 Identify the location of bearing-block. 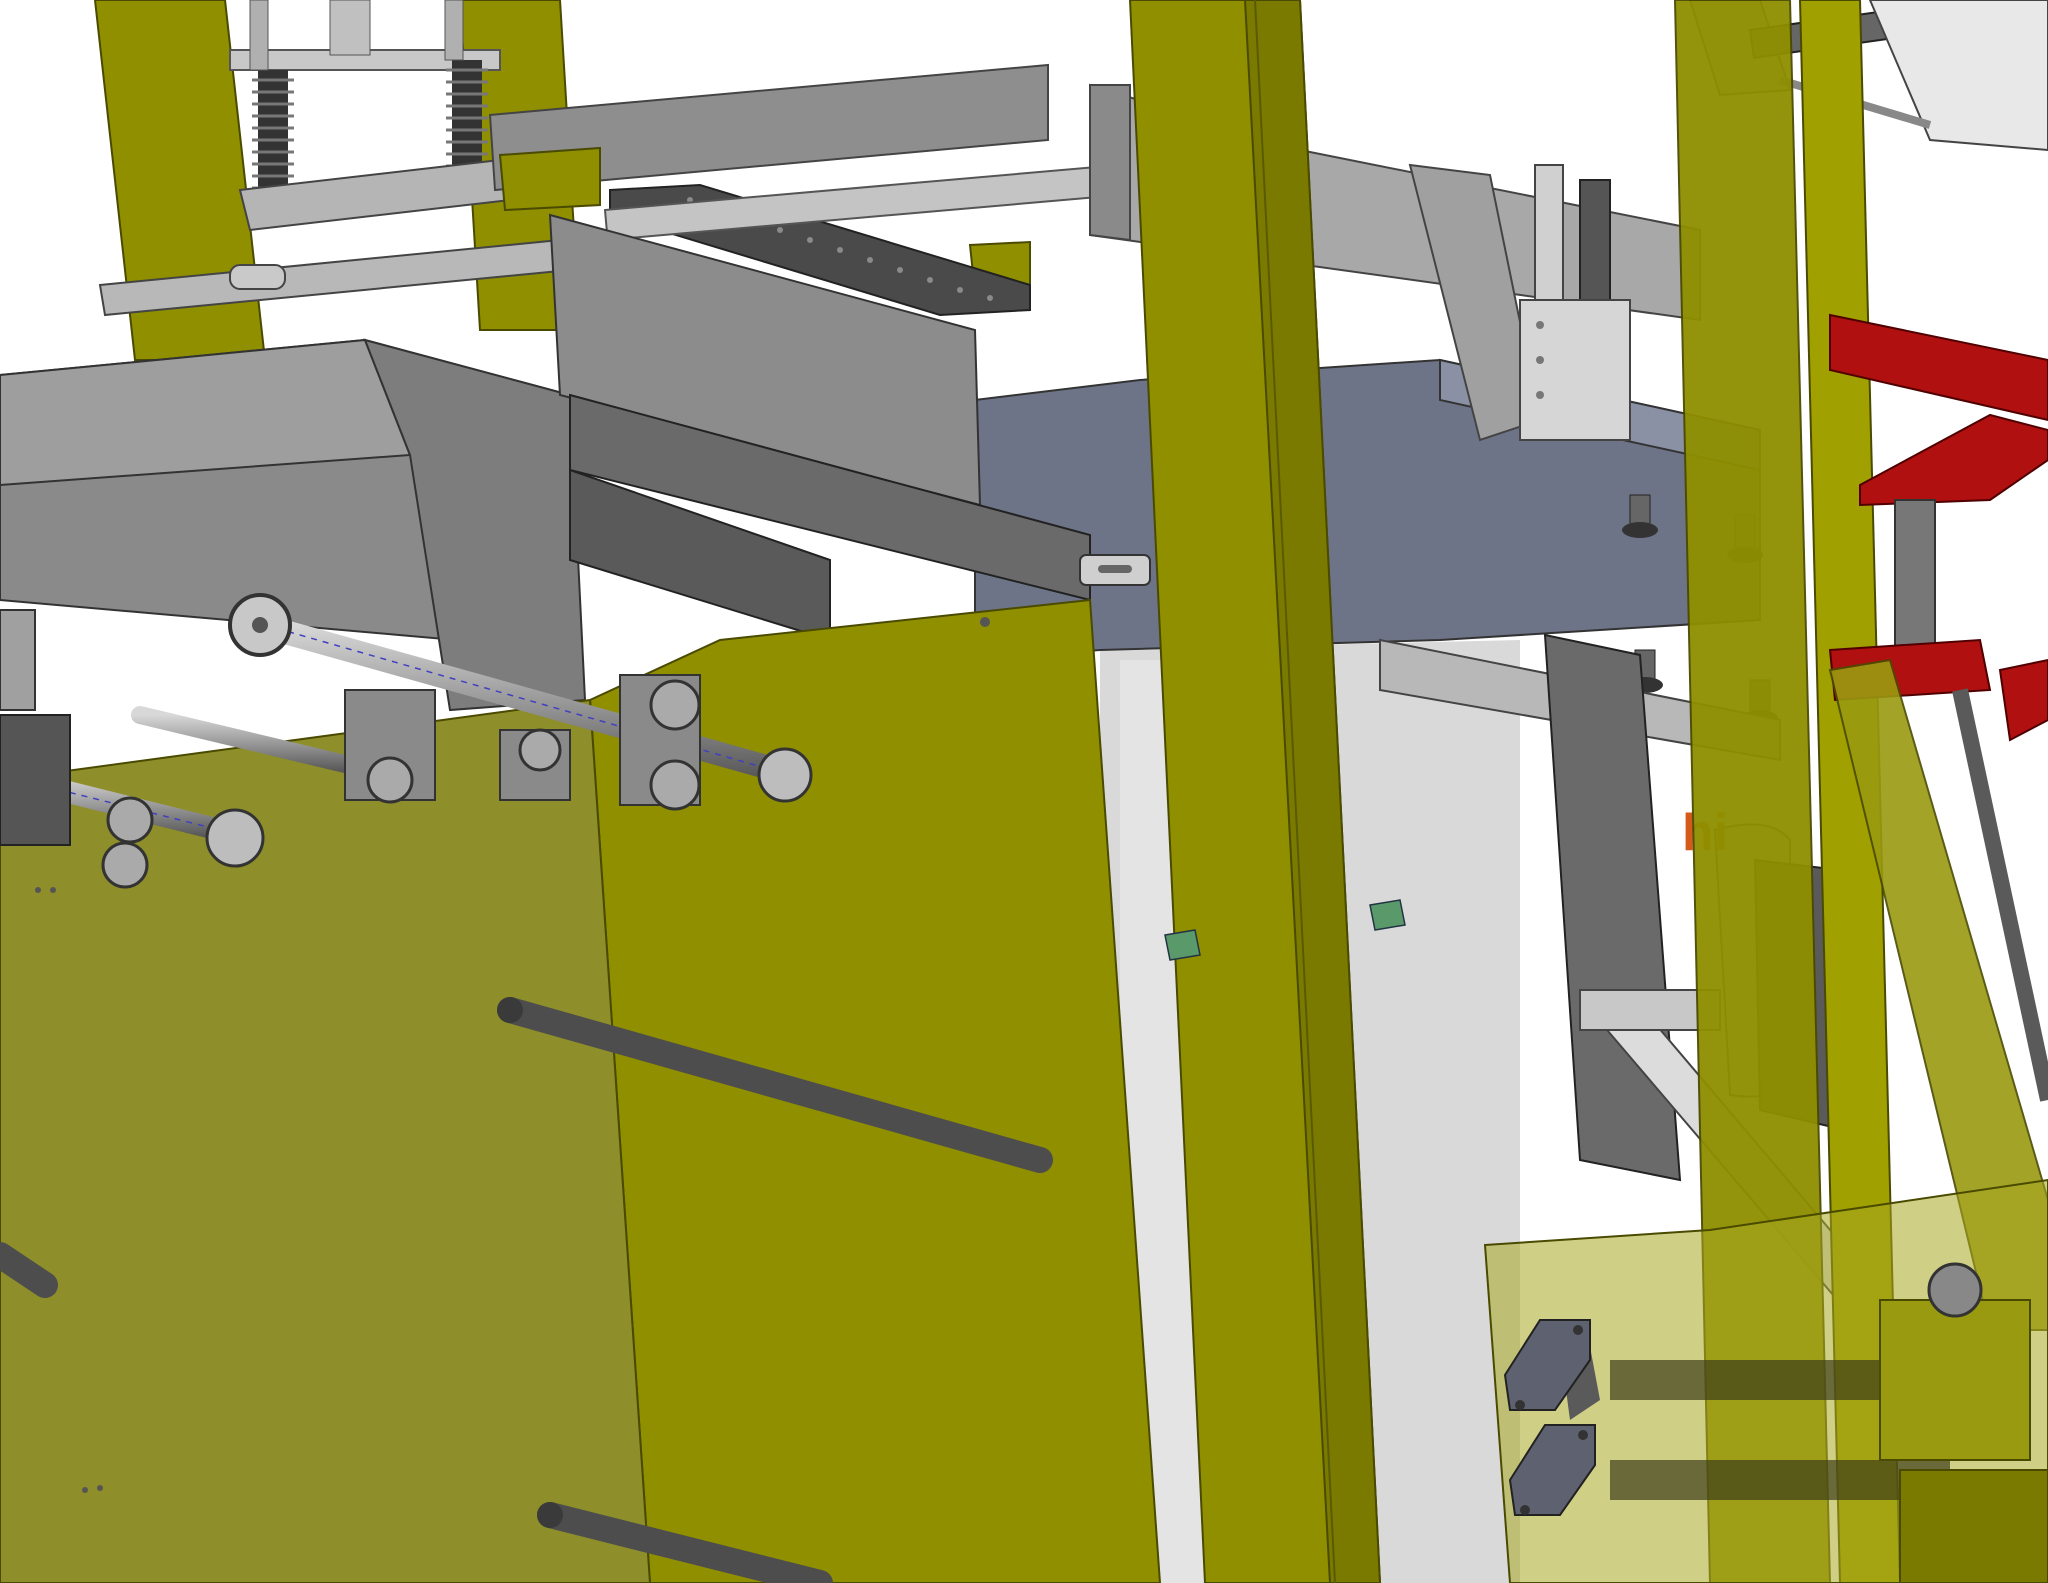
(1955, 1380).